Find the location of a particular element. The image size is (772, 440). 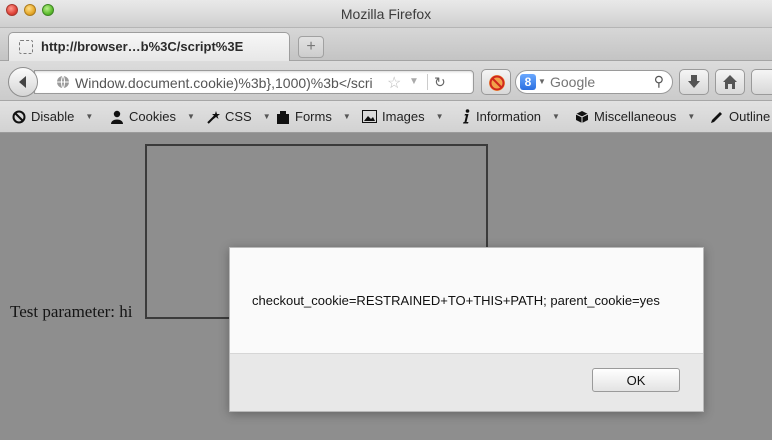

devbar-item-information: Information ▼ is located at coordinates (510, 116).